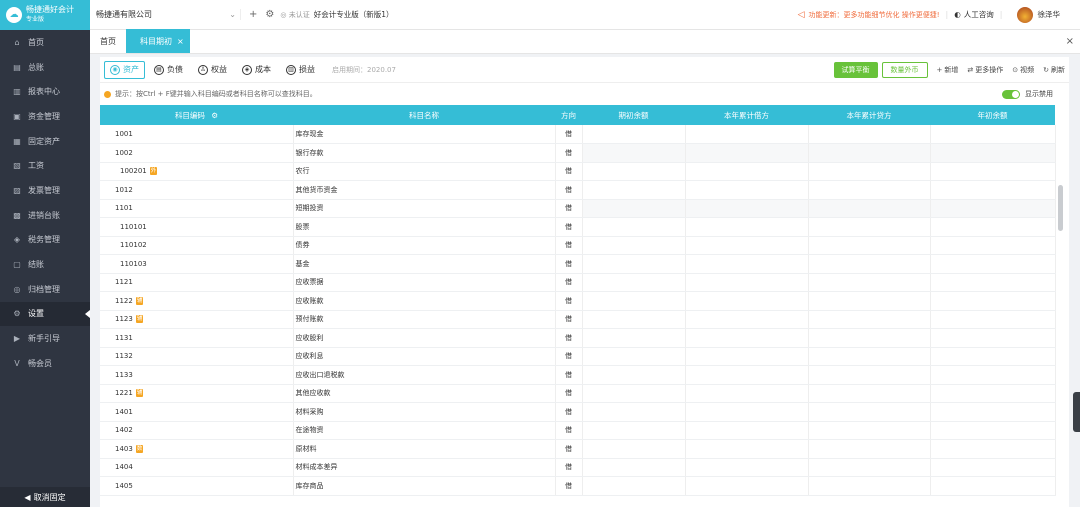 This screenshot has width=1080, height=507. Describe the element at coordinates (1011, 94) in the screenshot. I see `show-disabled-toggle` at that location.